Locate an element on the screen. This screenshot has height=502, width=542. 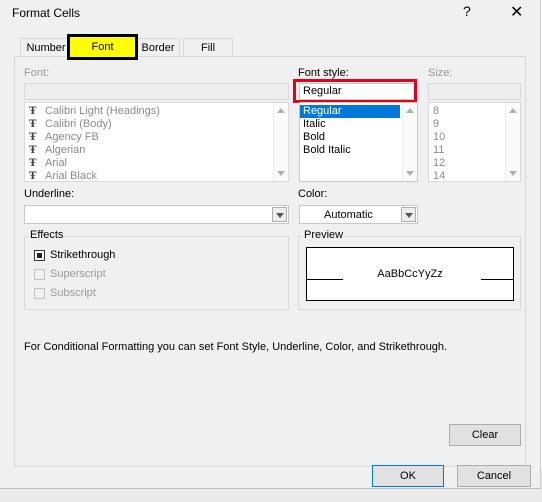
superscript-checkbox is located at coordinates (39, 274).